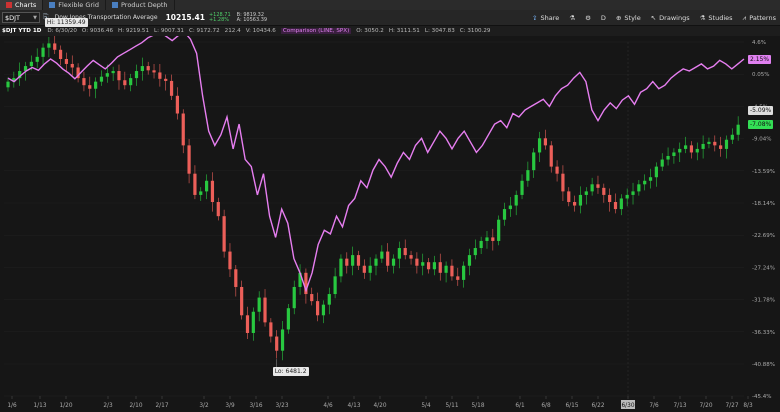  I want to click on comparison-label: Comparison (LINE, SPX), so click(316, 31).